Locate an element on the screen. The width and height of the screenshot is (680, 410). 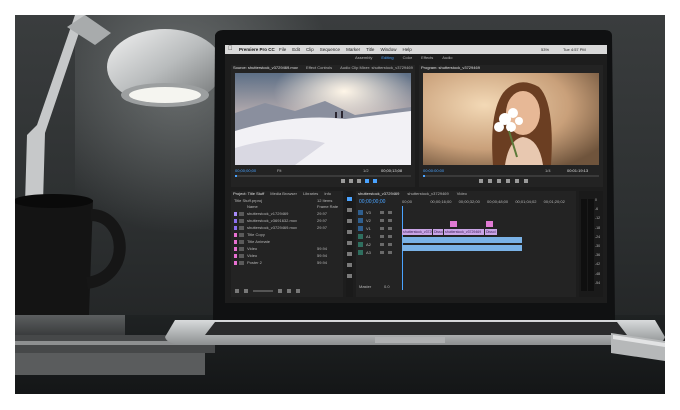
menu-item-marker: Marker is located at coordinates (353, 50).